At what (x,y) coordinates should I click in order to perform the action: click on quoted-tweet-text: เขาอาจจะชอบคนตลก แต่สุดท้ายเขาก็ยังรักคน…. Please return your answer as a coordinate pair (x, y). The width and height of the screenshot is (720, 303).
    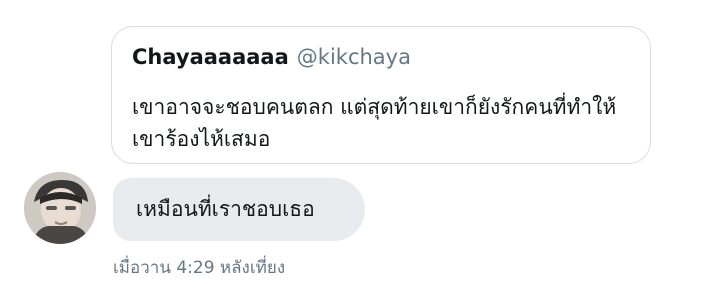
    Looking at the image, I should click on (374, 123).